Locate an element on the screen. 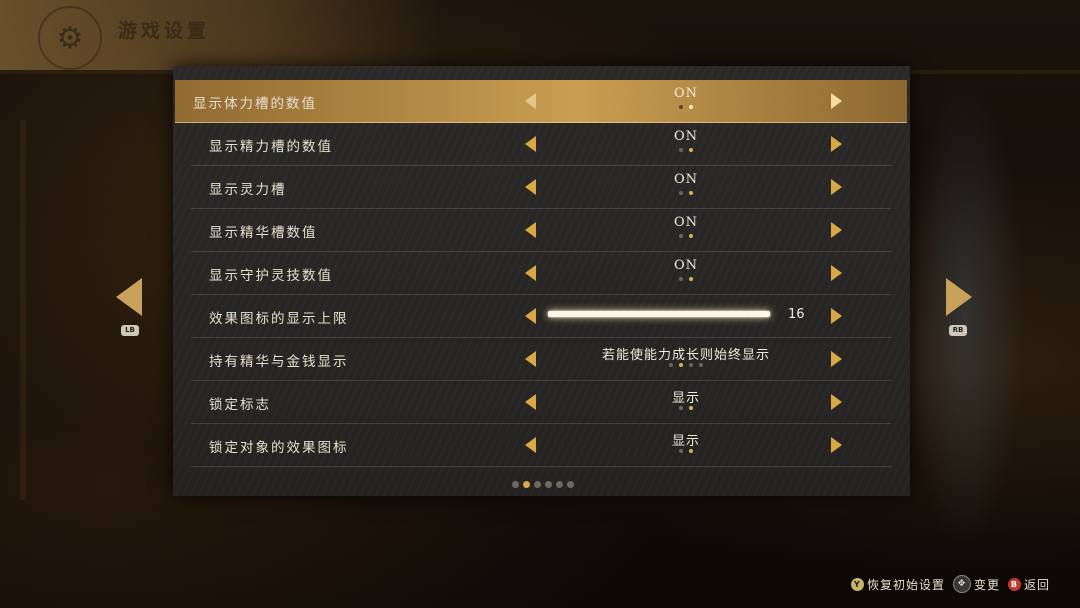 This screenshot has height=608, width=1080. effect-icon-limit-slider is located at coordinates (659, 314).